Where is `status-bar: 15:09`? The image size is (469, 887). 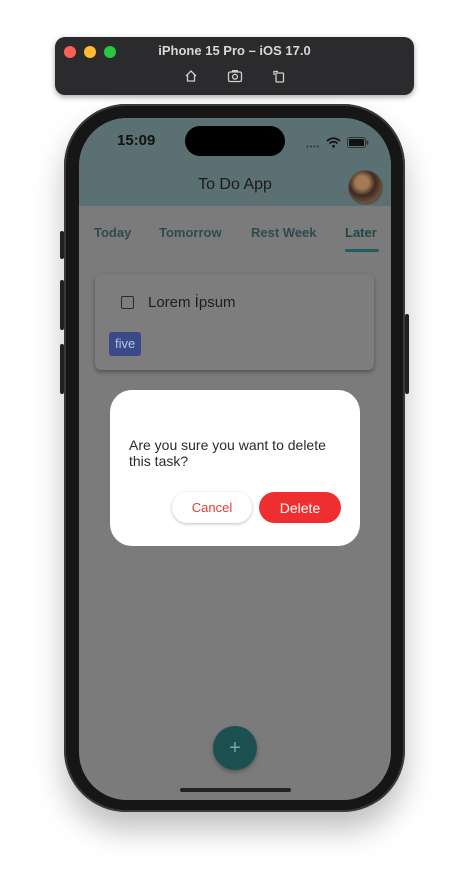
status-bar: 15:09 is located at coordinates (235, 143).